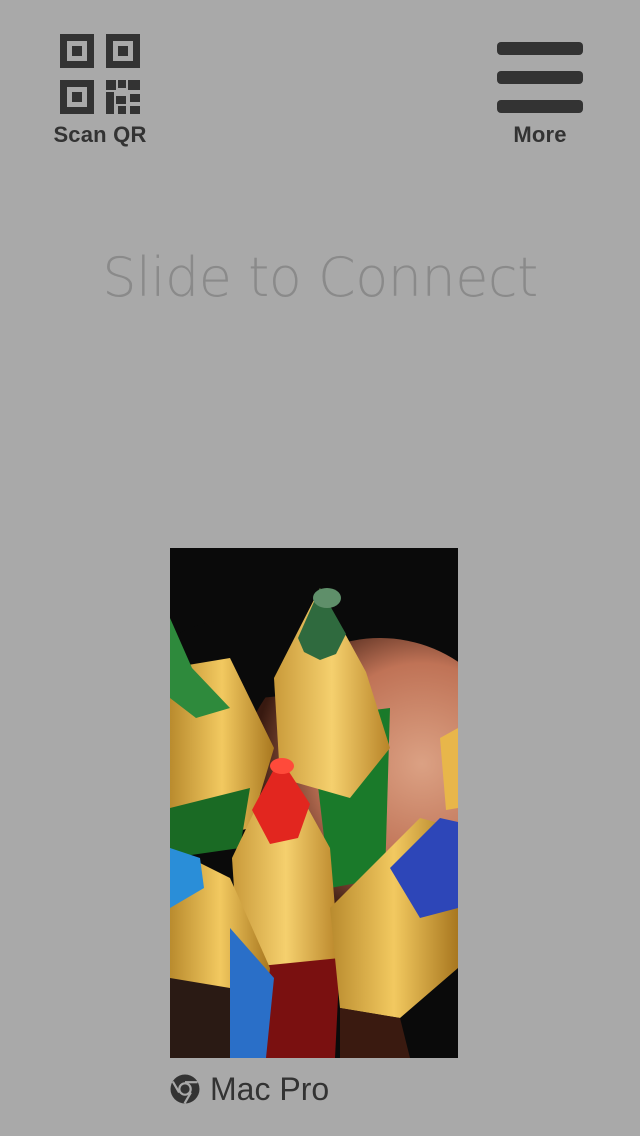 The image size is (640, 1136). Describe the element at coordinates (540, 134) in the screenshot. I see `more-label: More` at that location.